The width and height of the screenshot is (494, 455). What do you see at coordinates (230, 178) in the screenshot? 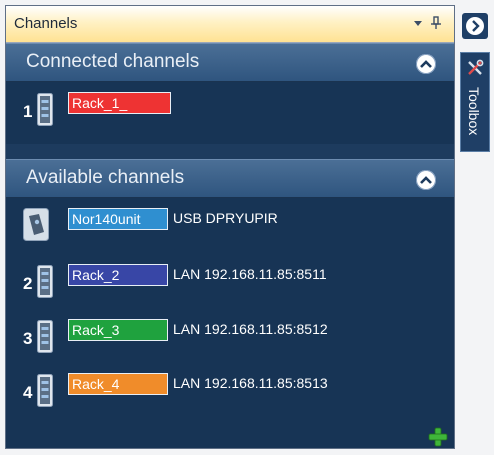
I see `available-channels-header: Available channels` at bounding box center [230, 178].